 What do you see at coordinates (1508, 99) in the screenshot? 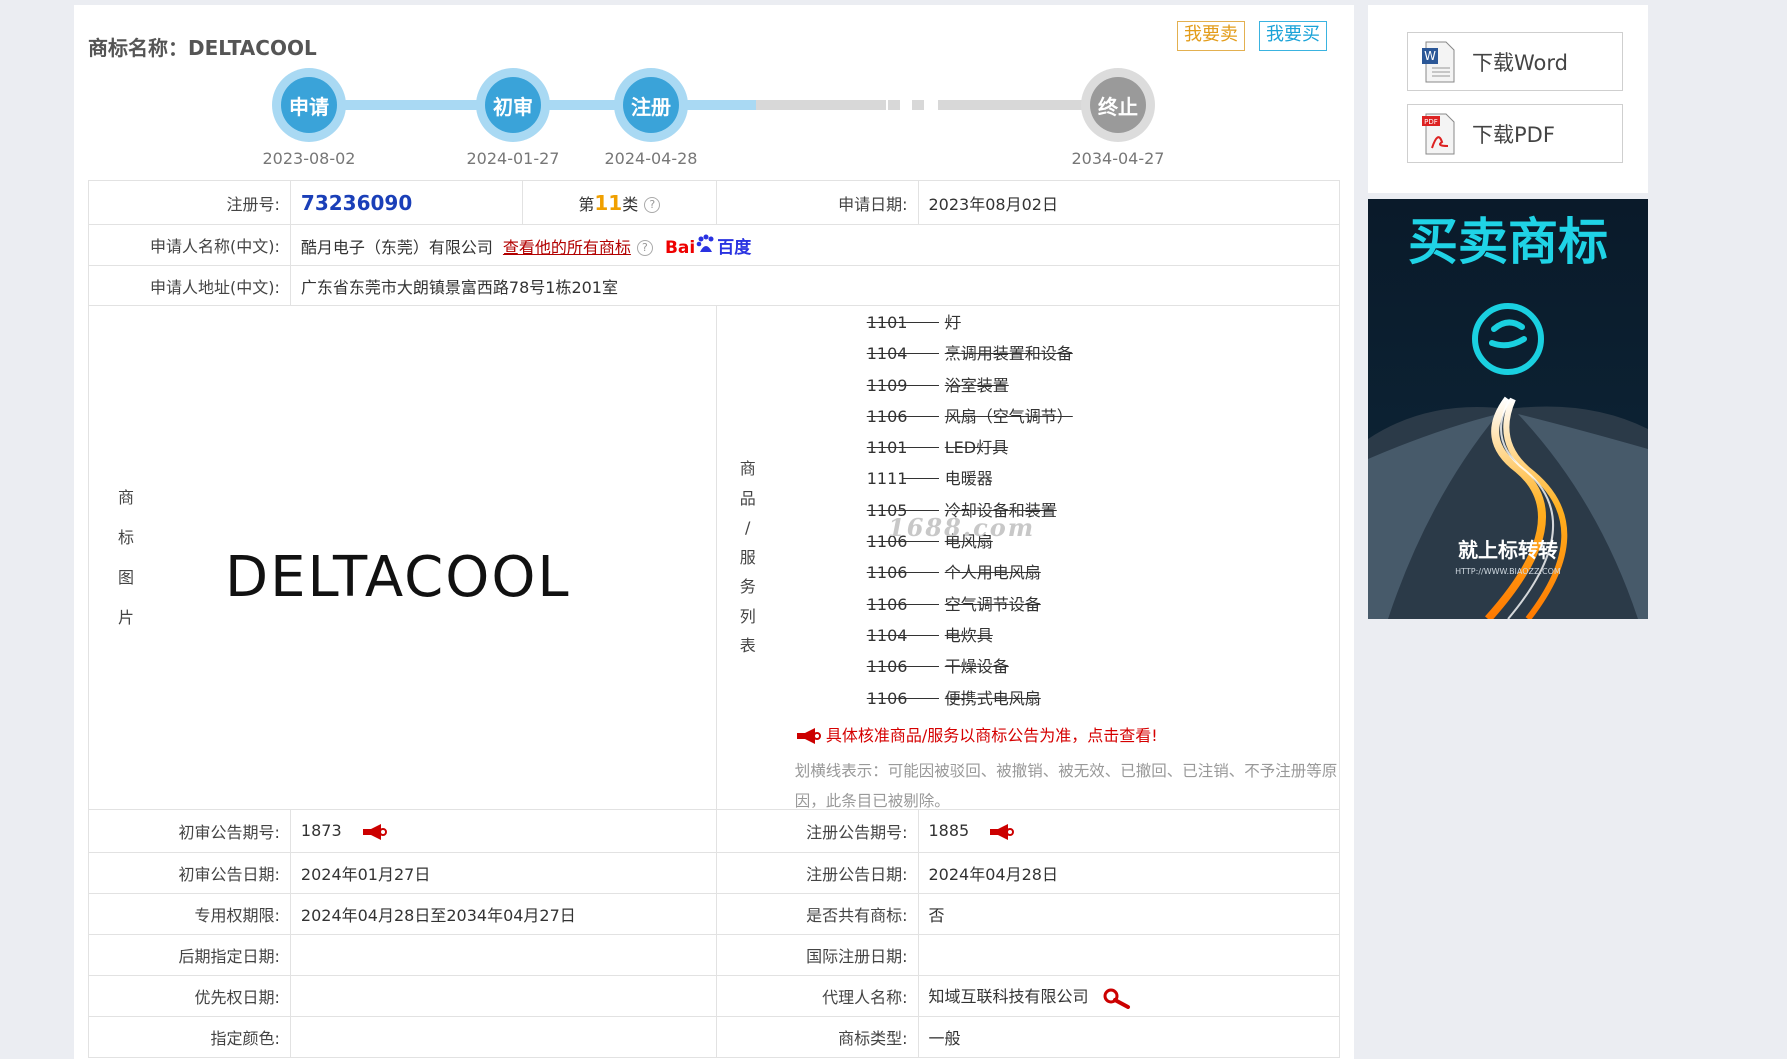
I see `download-panel: W 下载Word PDF 下载PDF` at bounding box center [1508, 99].